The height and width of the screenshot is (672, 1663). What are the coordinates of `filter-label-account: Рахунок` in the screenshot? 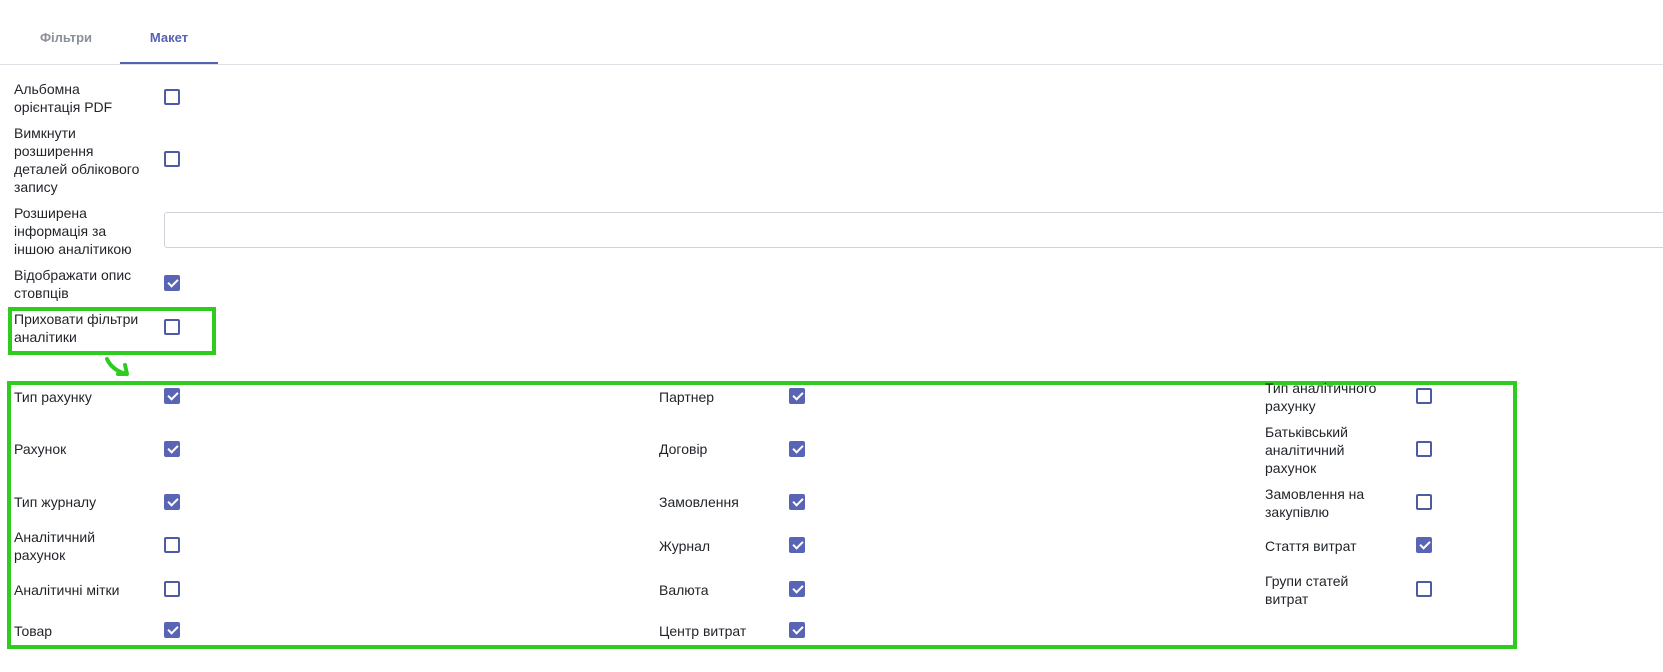 It's located at (40, 449).